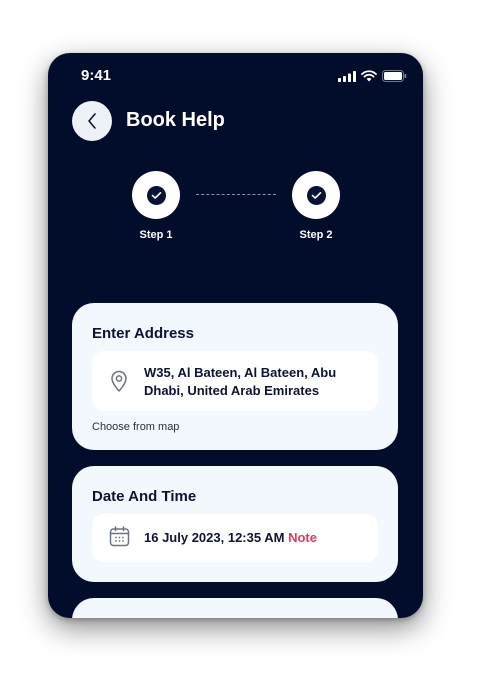 The width and height of the screenshot is (493, 683). Describe the element at coordinates (143, 333) in the screenshot. I see `address-title: Enter Address` at that location.